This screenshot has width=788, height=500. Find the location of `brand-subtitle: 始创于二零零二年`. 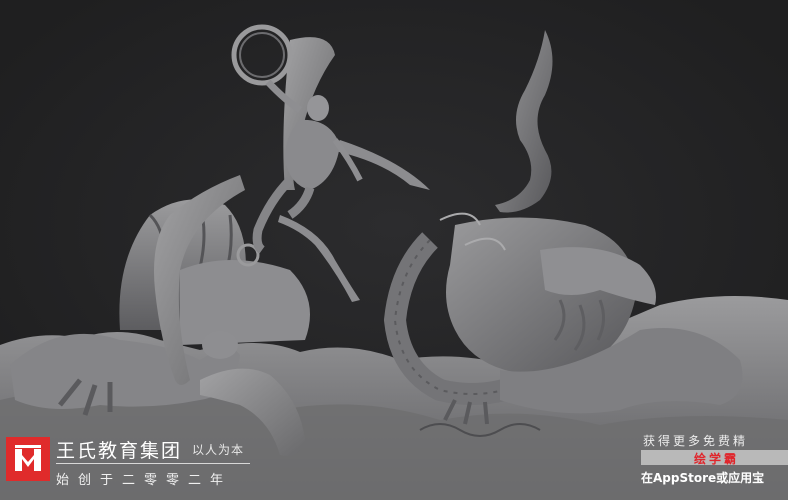

brand-subtitle: 始创于二零零二年 is located at coordinates (144, 480).